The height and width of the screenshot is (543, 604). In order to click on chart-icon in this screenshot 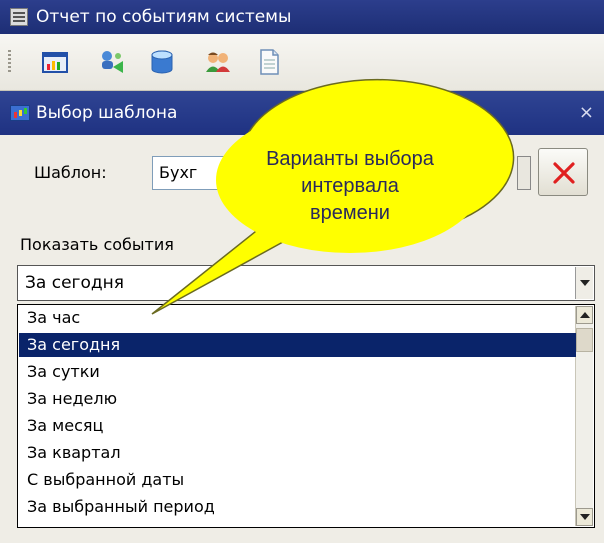, I will do `click(55, 62)`.